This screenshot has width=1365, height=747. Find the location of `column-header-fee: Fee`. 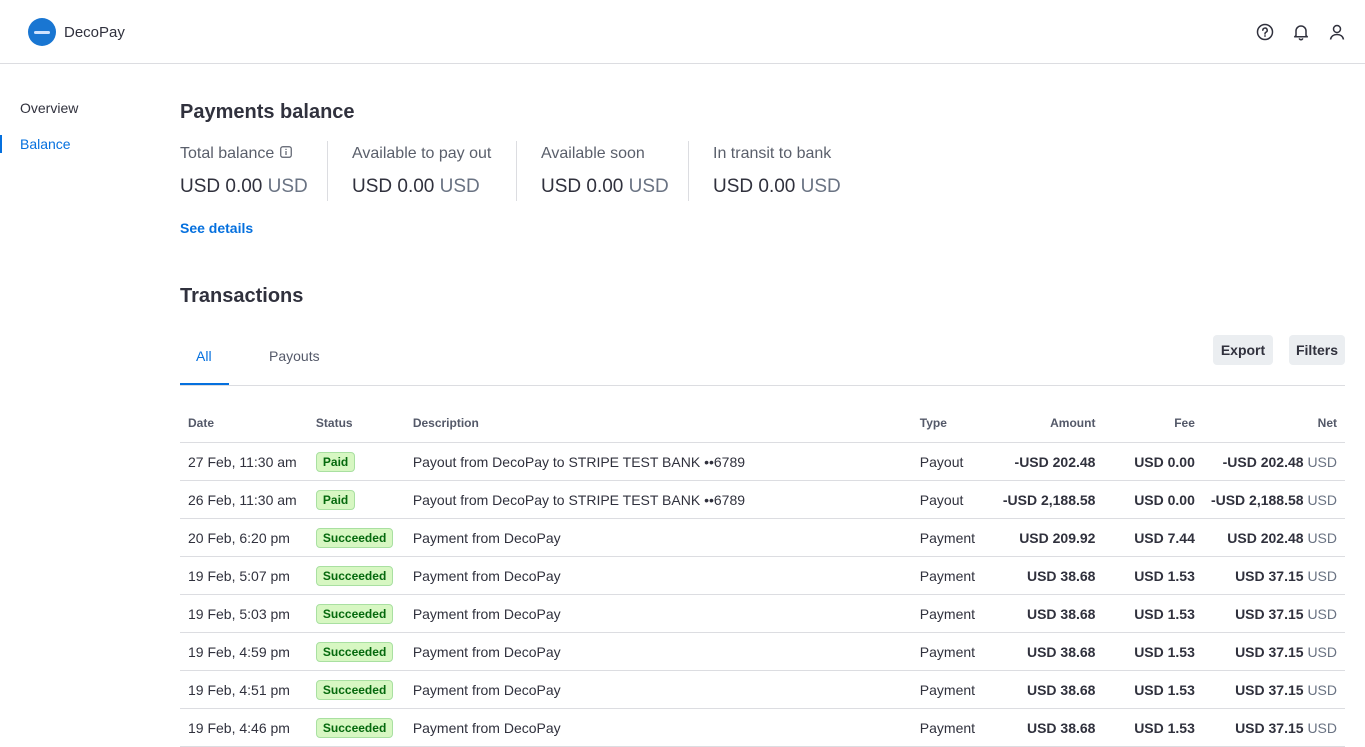

column-header-fee: Fee is located at coordinates (1153, 423).